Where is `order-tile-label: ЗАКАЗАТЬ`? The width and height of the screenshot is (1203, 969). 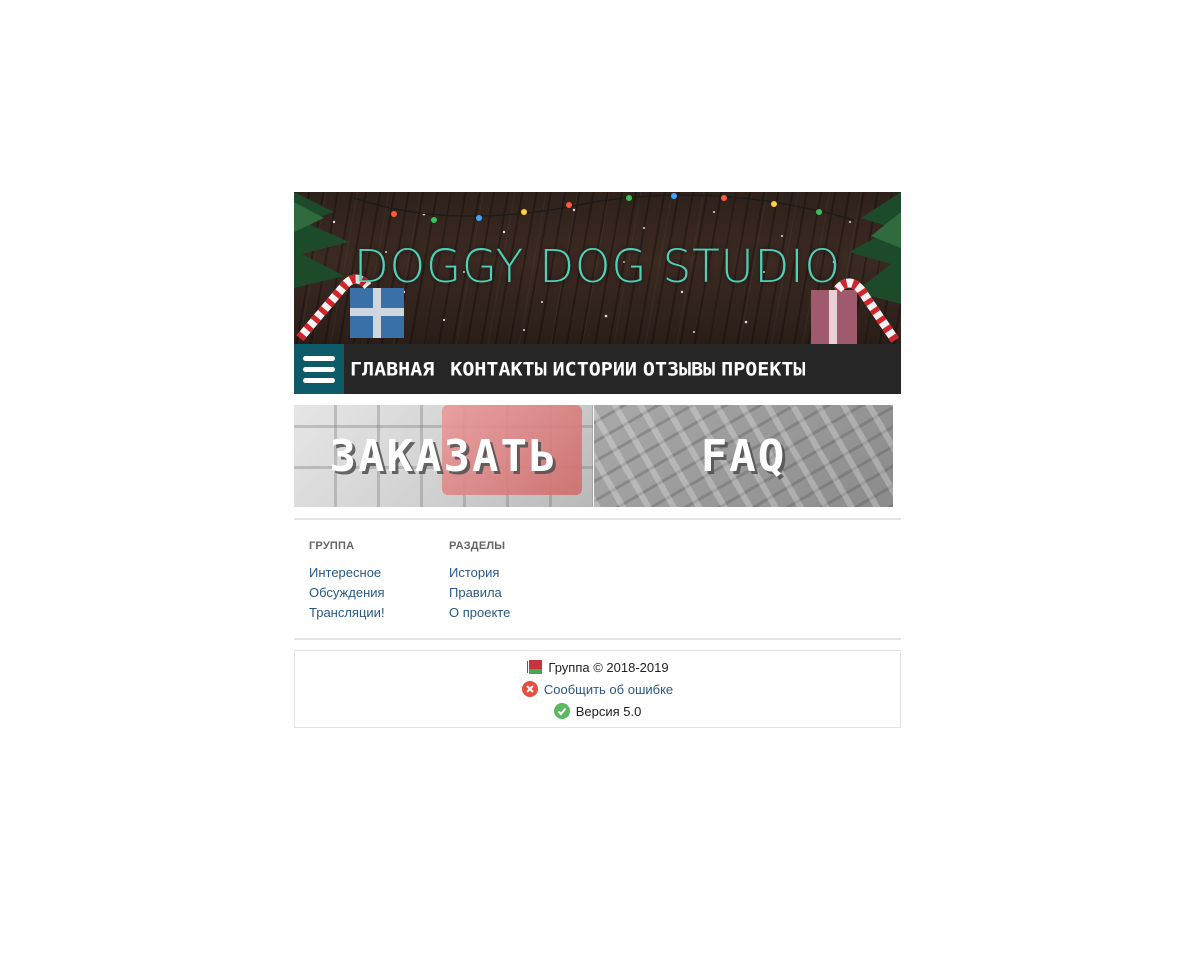 order-tile-label: ЗАКАЗАТЬ is located at coordinates (443, 456).